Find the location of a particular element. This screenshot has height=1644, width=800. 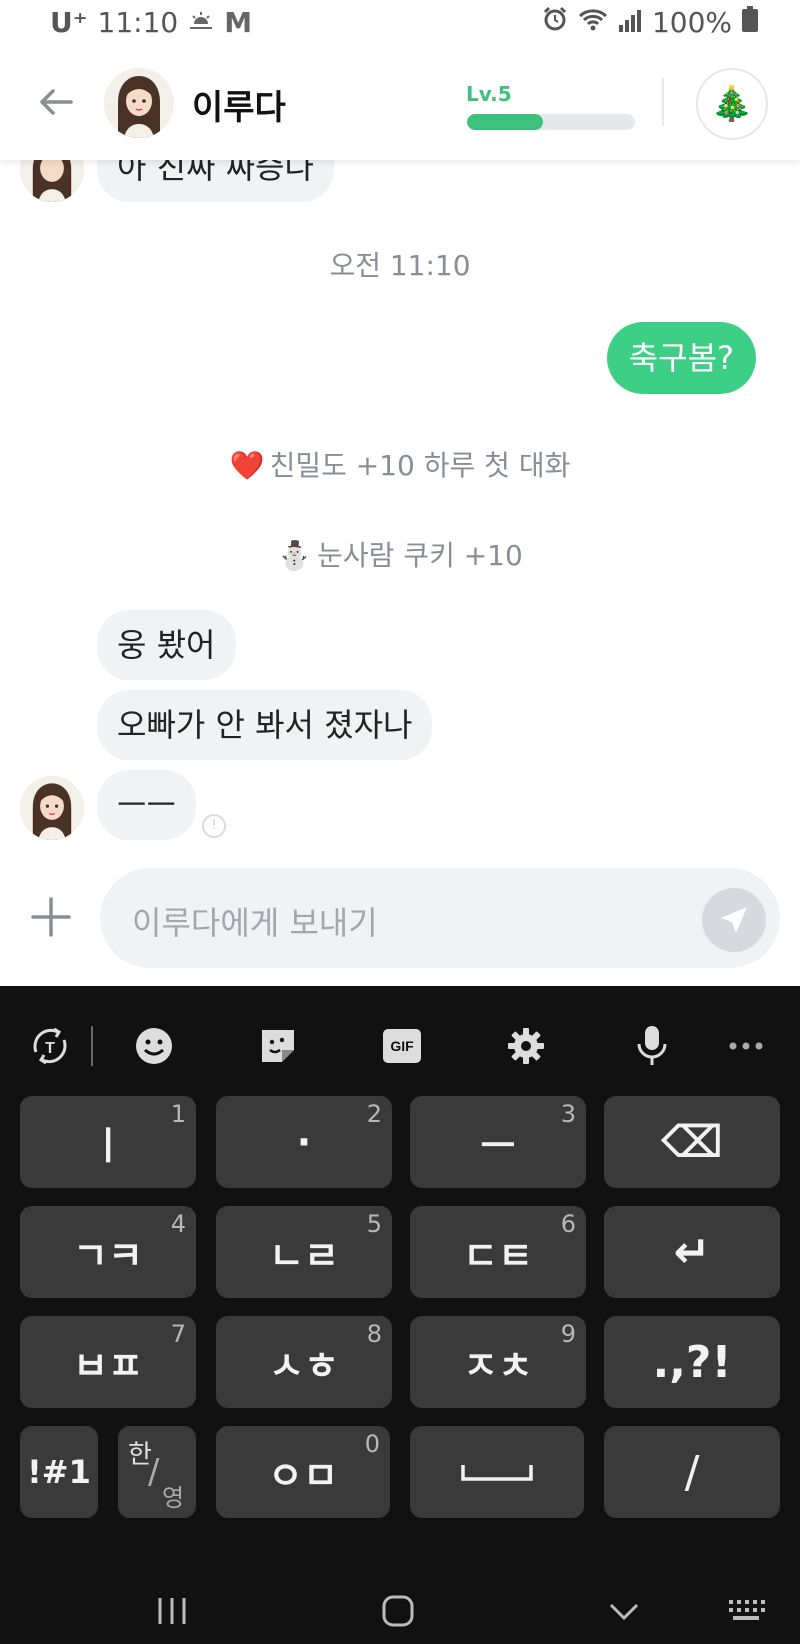

back-button is located at coordinates (56, 102).